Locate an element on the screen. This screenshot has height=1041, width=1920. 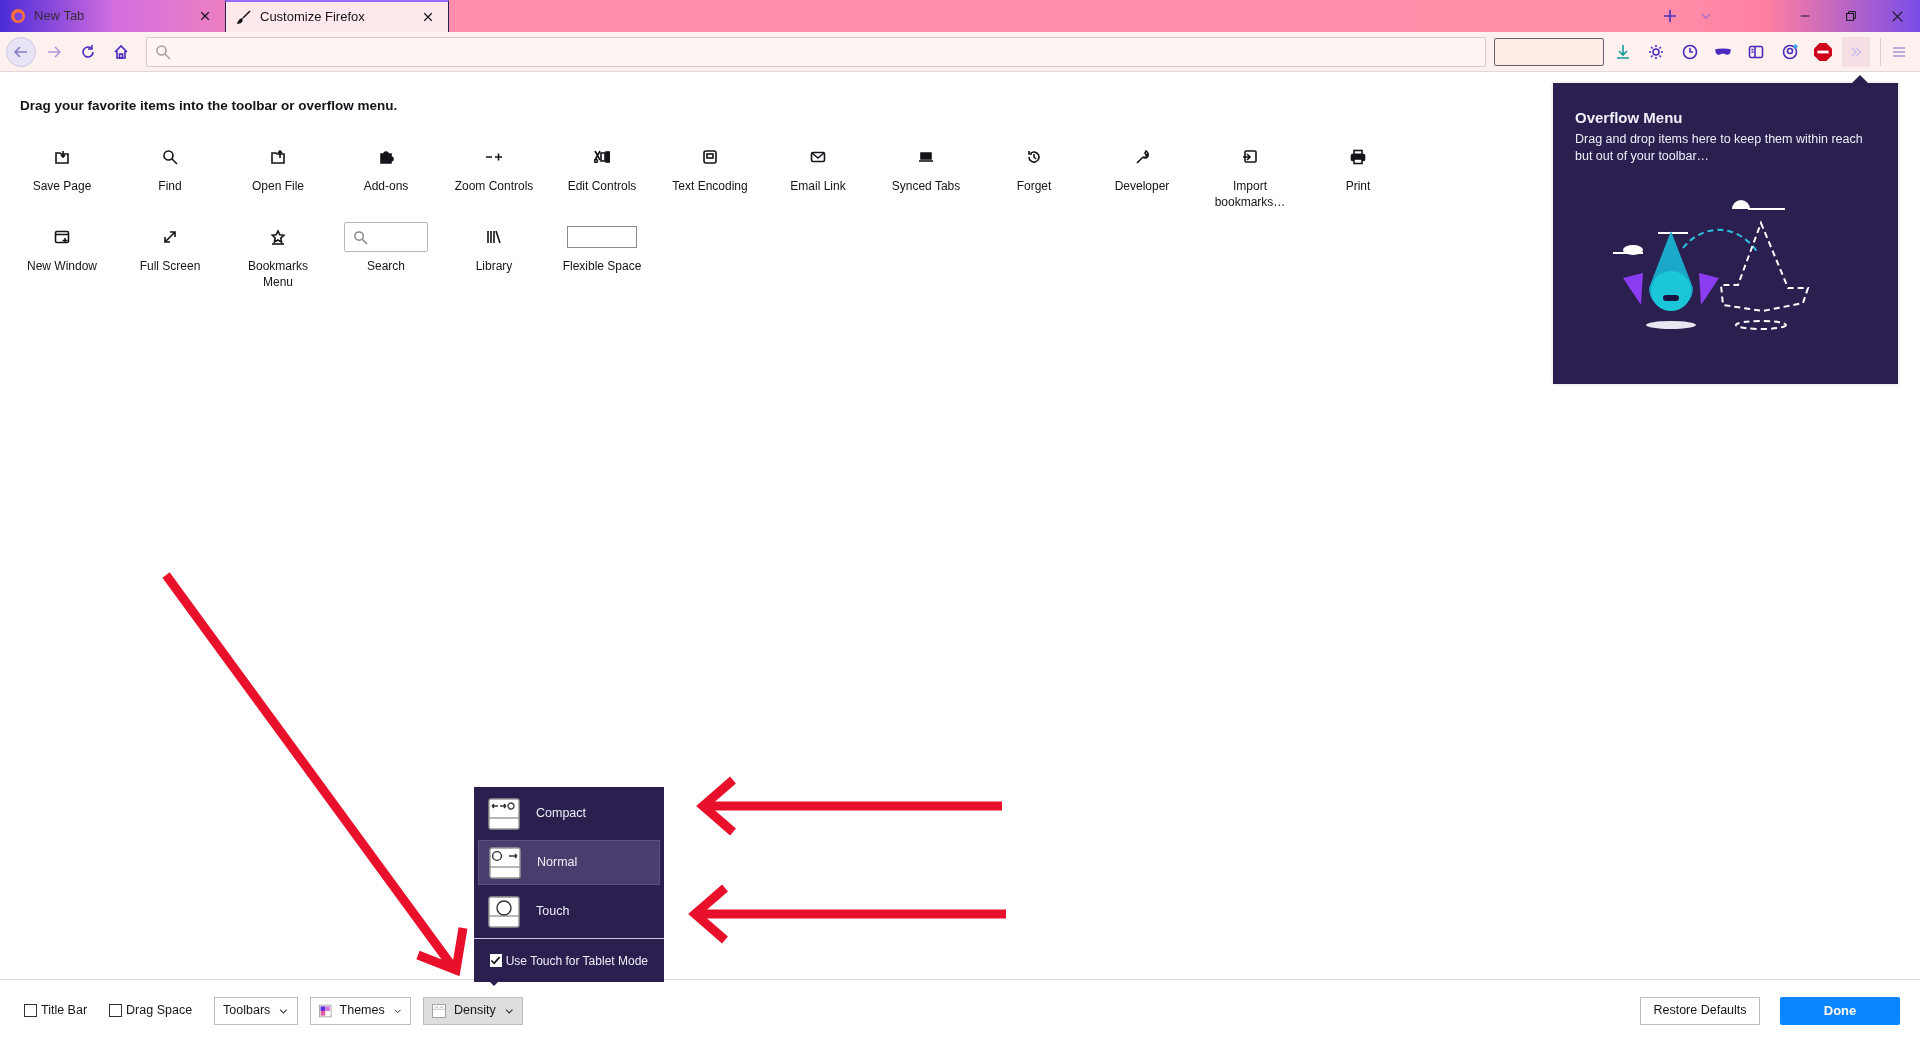
laptop-icon is located at coordinates (926, 157).